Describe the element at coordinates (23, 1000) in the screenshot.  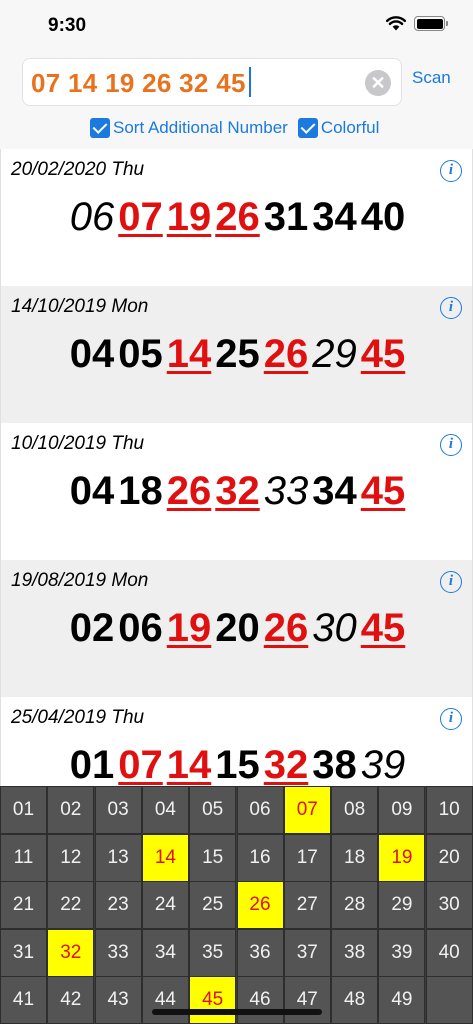
I see `number-key: 41` at that location.